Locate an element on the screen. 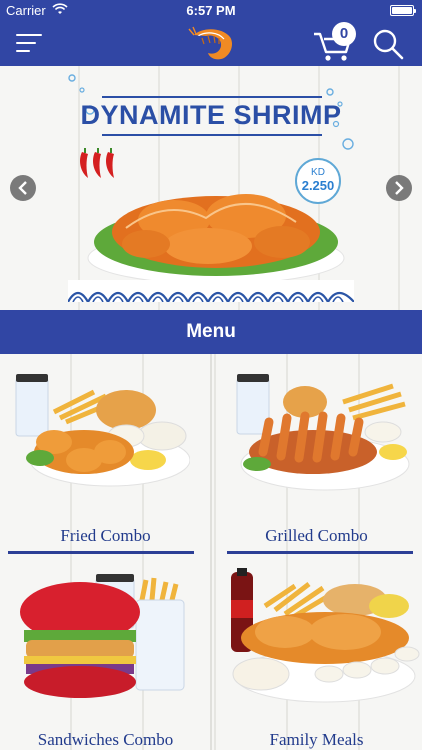 This screenshot has height=750, width=422. price-currency: KD is located at coordinates (318, 172).